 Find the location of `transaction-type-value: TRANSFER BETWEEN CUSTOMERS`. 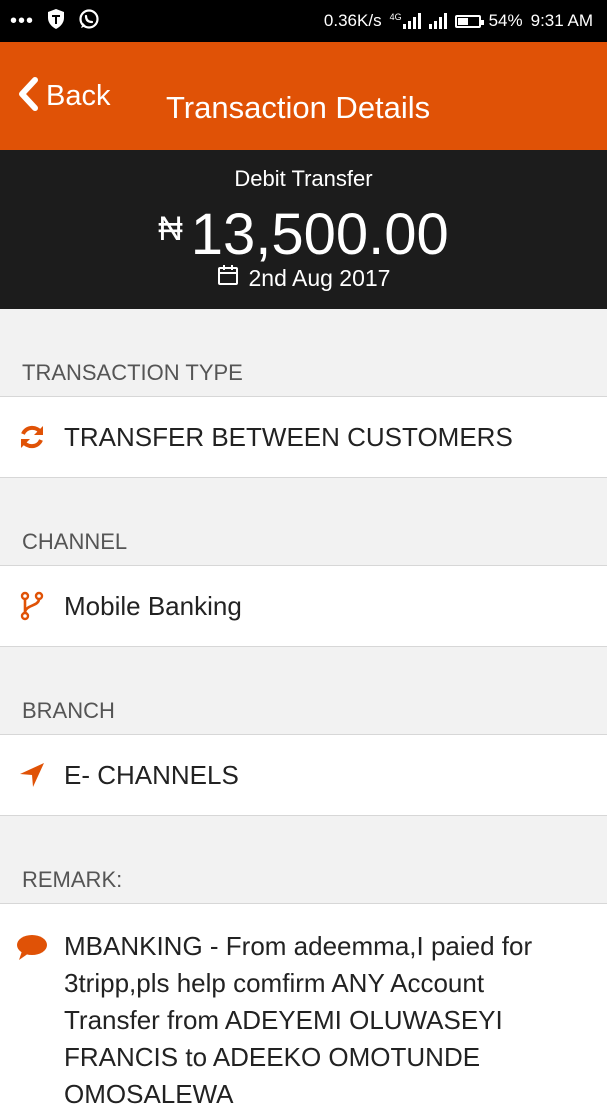

transaction-type-value: TRANSFER BETWEEN CUSTOMERS is located at coordinates (288, 436).